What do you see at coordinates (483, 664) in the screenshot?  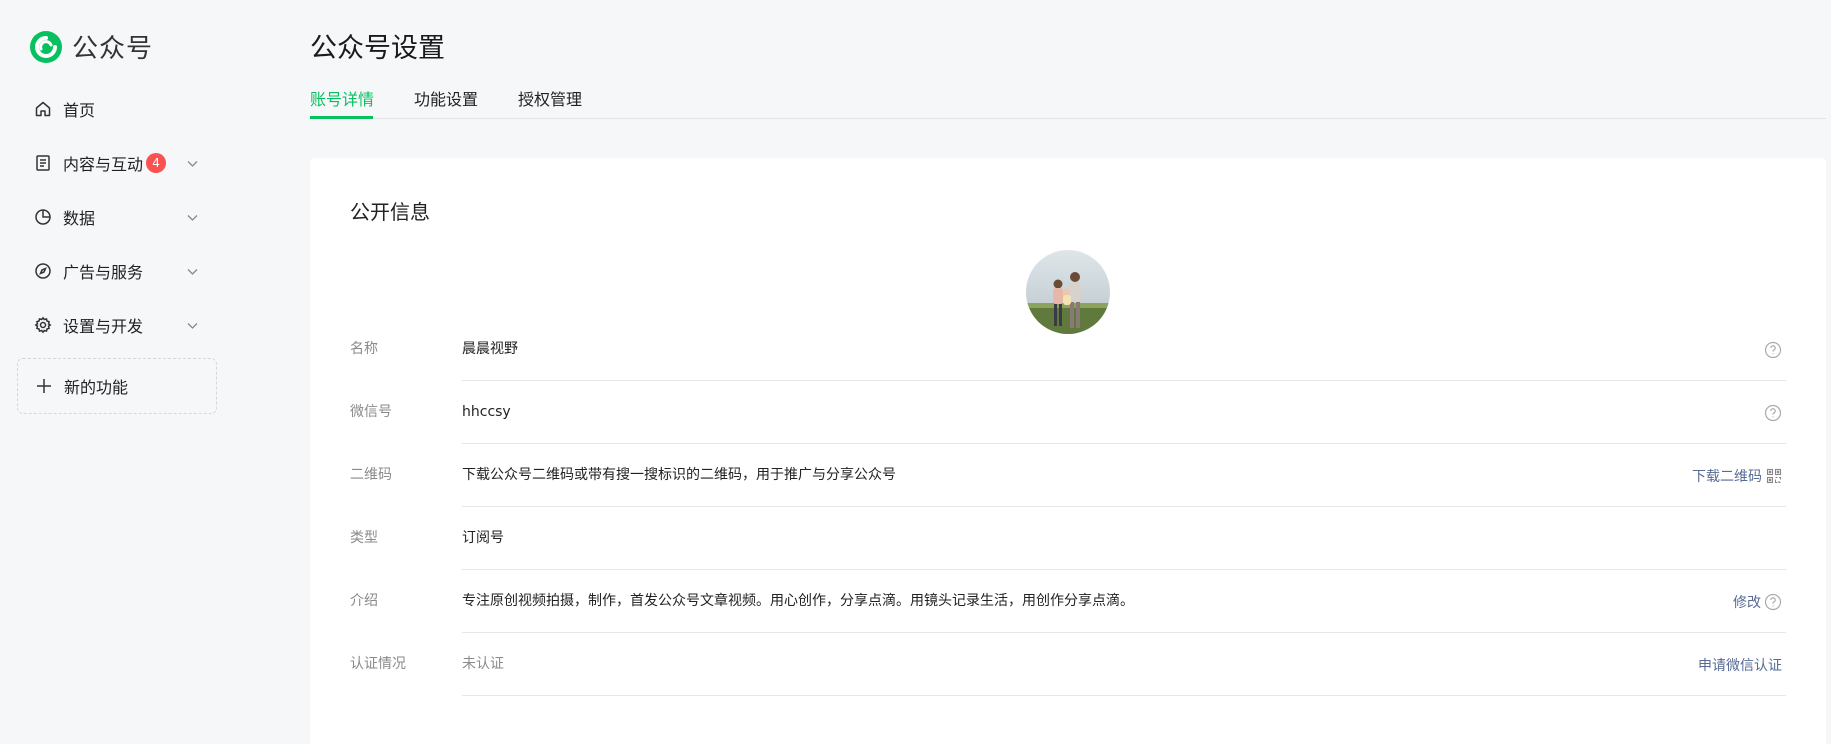 I see `verification-status-value: 未认证` at bounding box center [483, 664].